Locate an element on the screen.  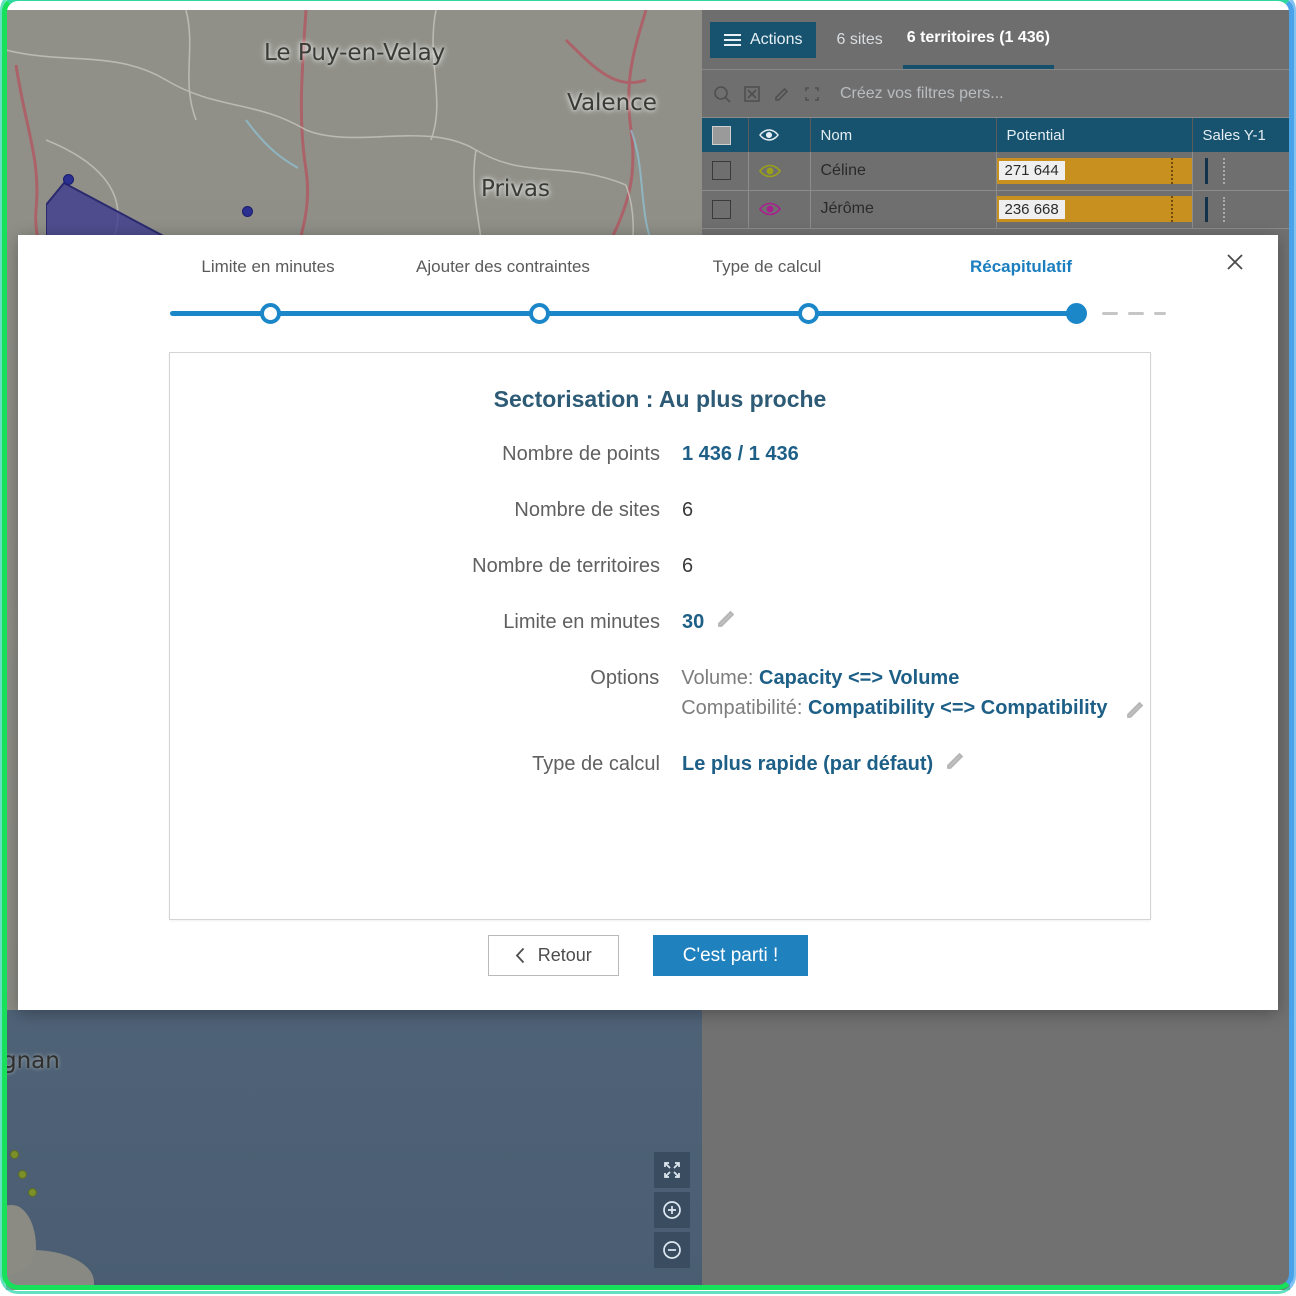
modal-footer: Retour C'est parti ! is located at coordinates (648, 955).